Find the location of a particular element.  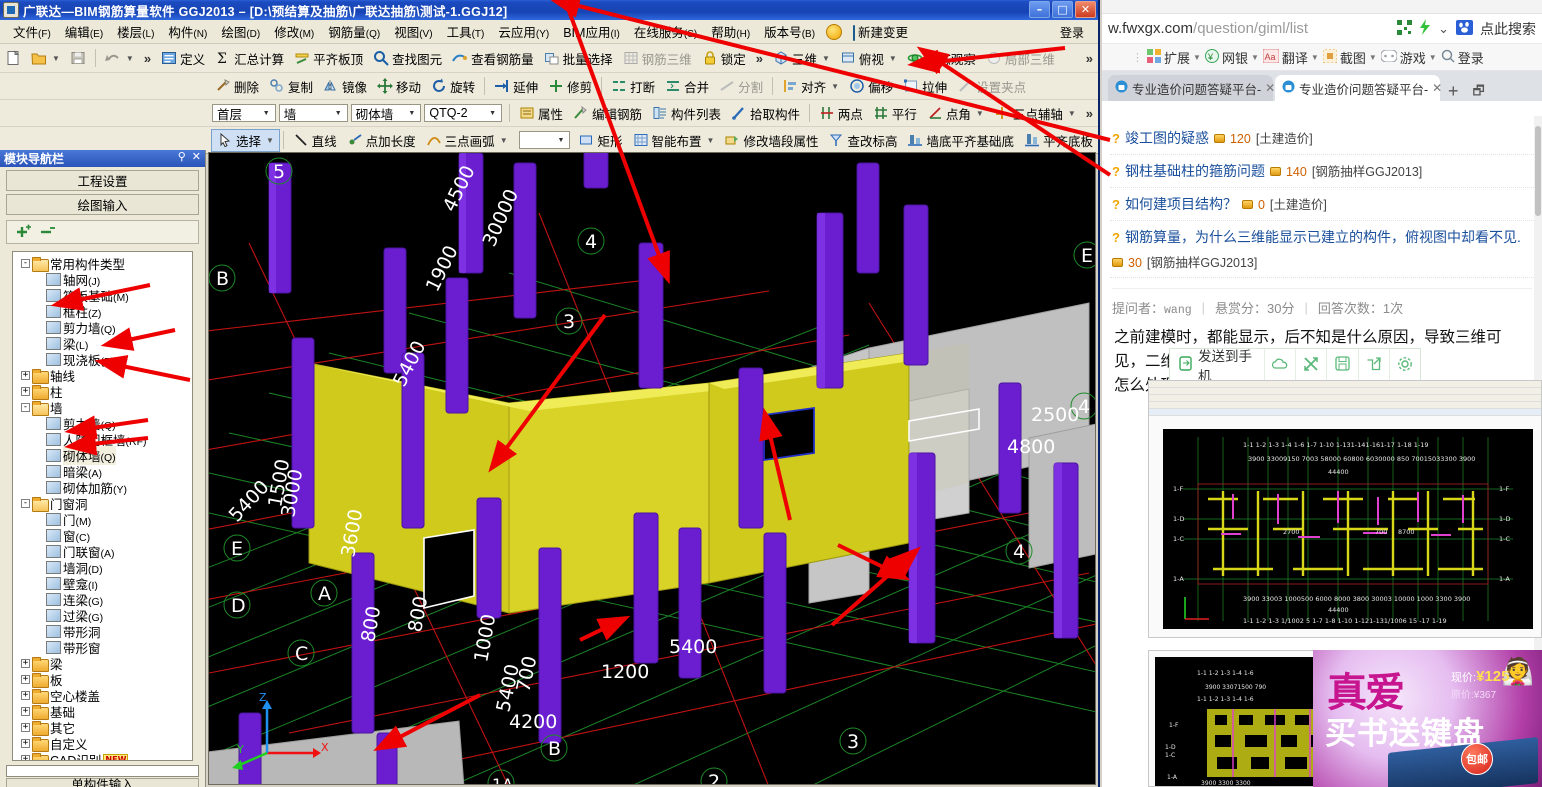

rotate-button: 旋转 is located at coordinates (453, 86).